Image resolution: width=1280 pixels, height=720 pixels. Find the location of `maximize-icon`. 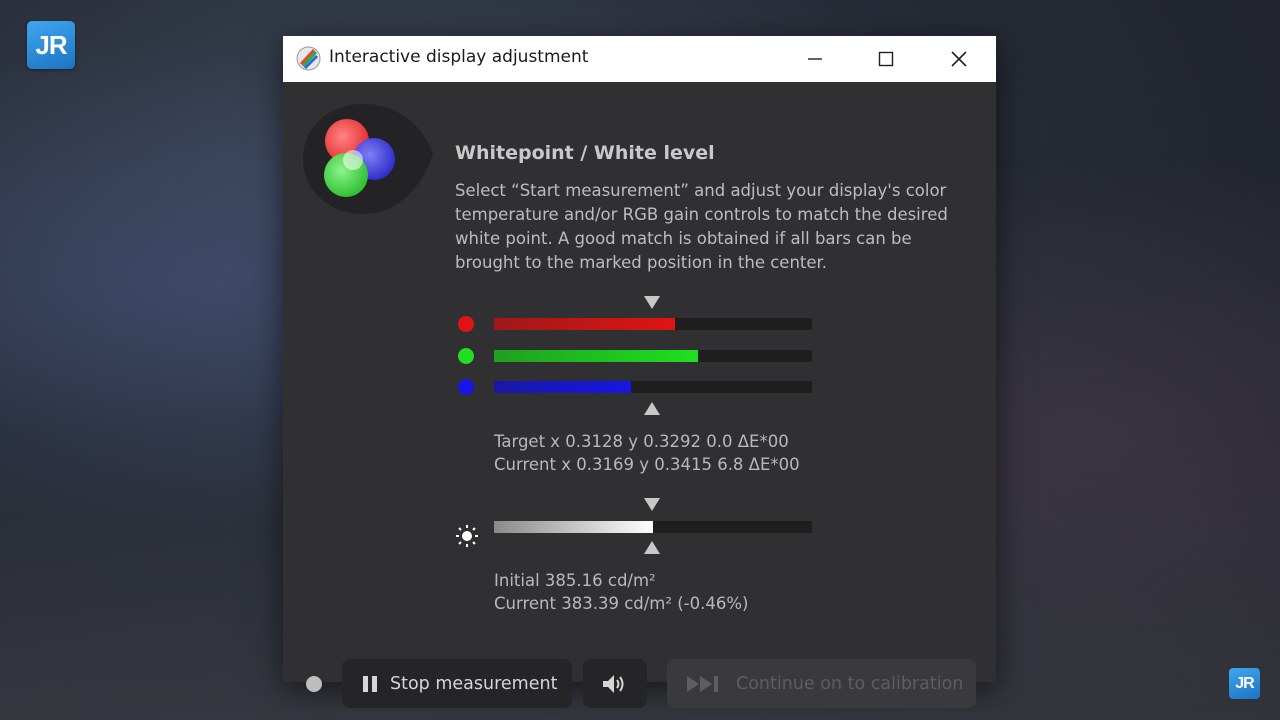

maximize-icon is located at coordinates (886, 59).